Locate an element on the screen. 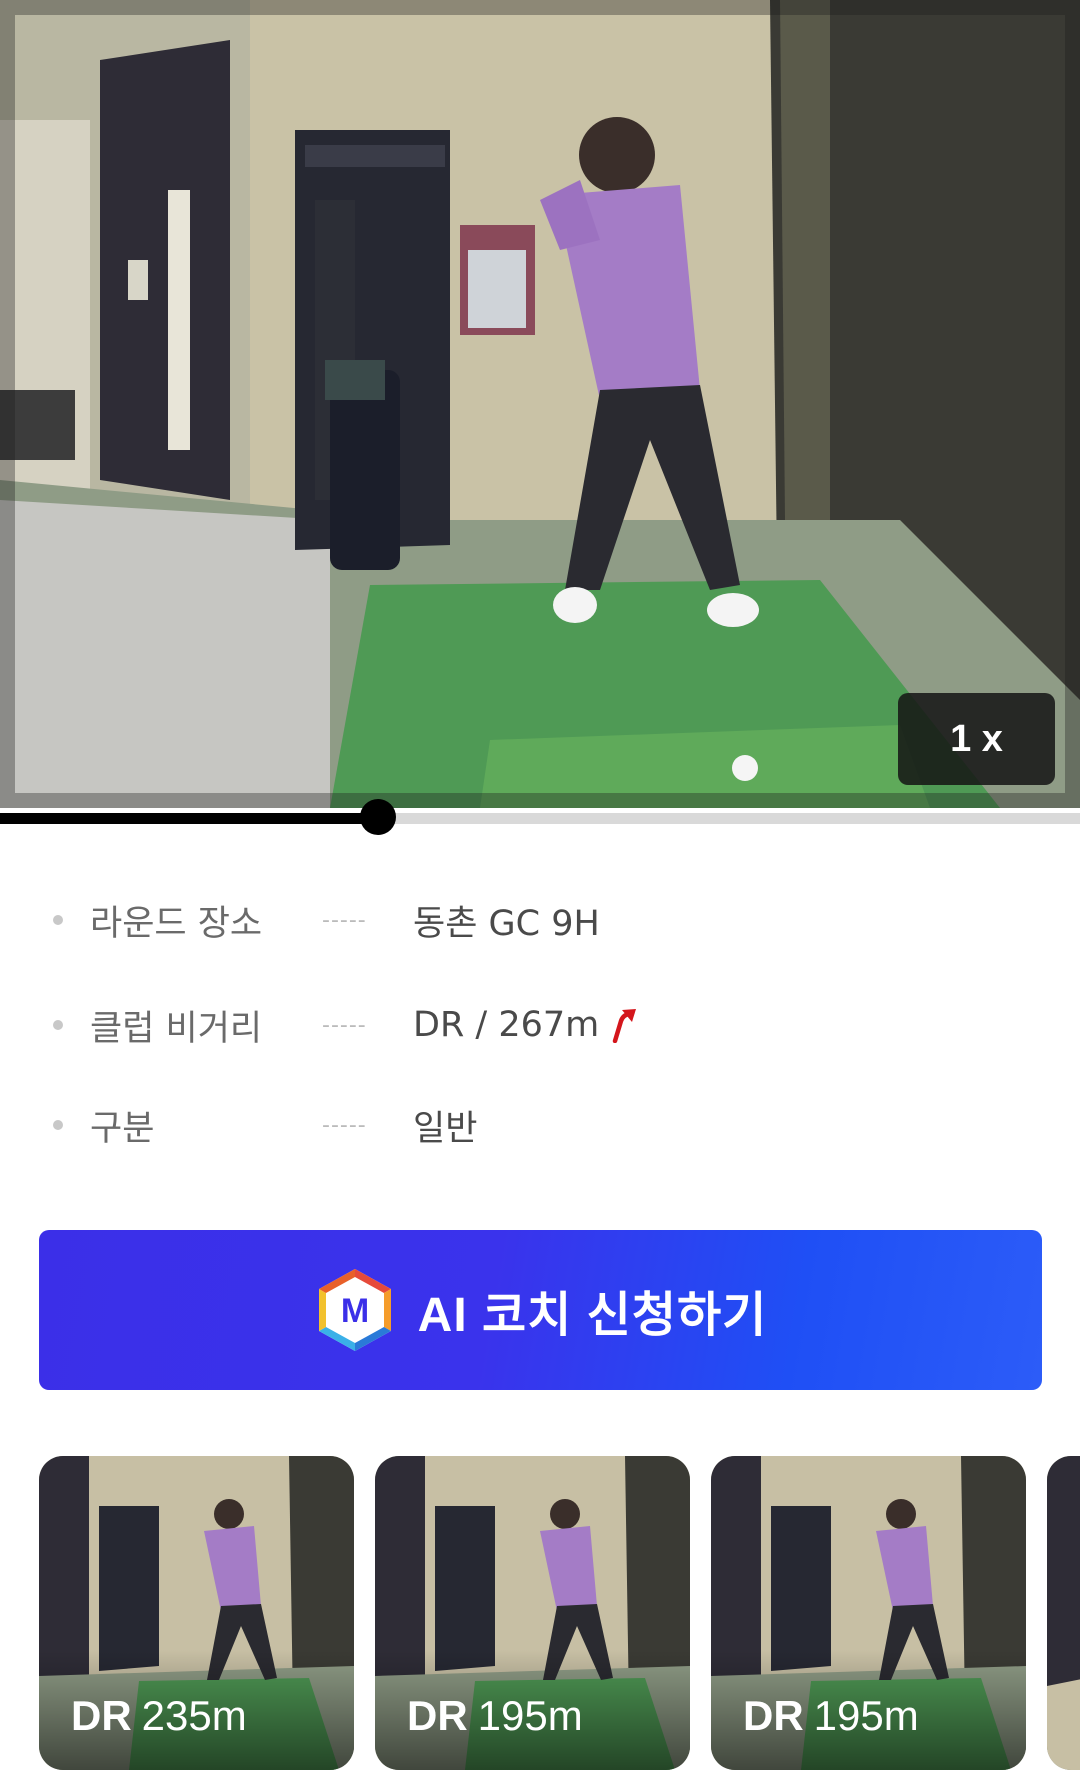  playback-speed-button: 1 x is located at coordinates (976, 739).